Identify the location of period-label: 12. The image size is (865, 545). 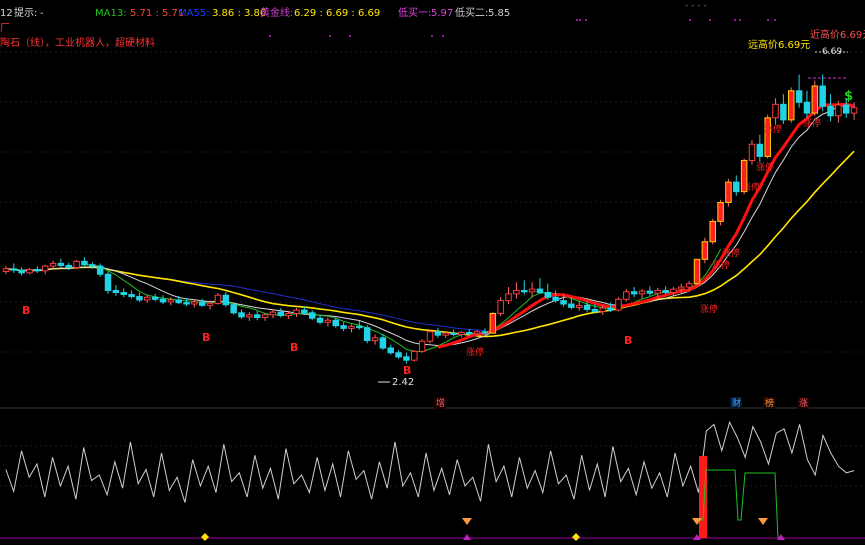
(6, 13).